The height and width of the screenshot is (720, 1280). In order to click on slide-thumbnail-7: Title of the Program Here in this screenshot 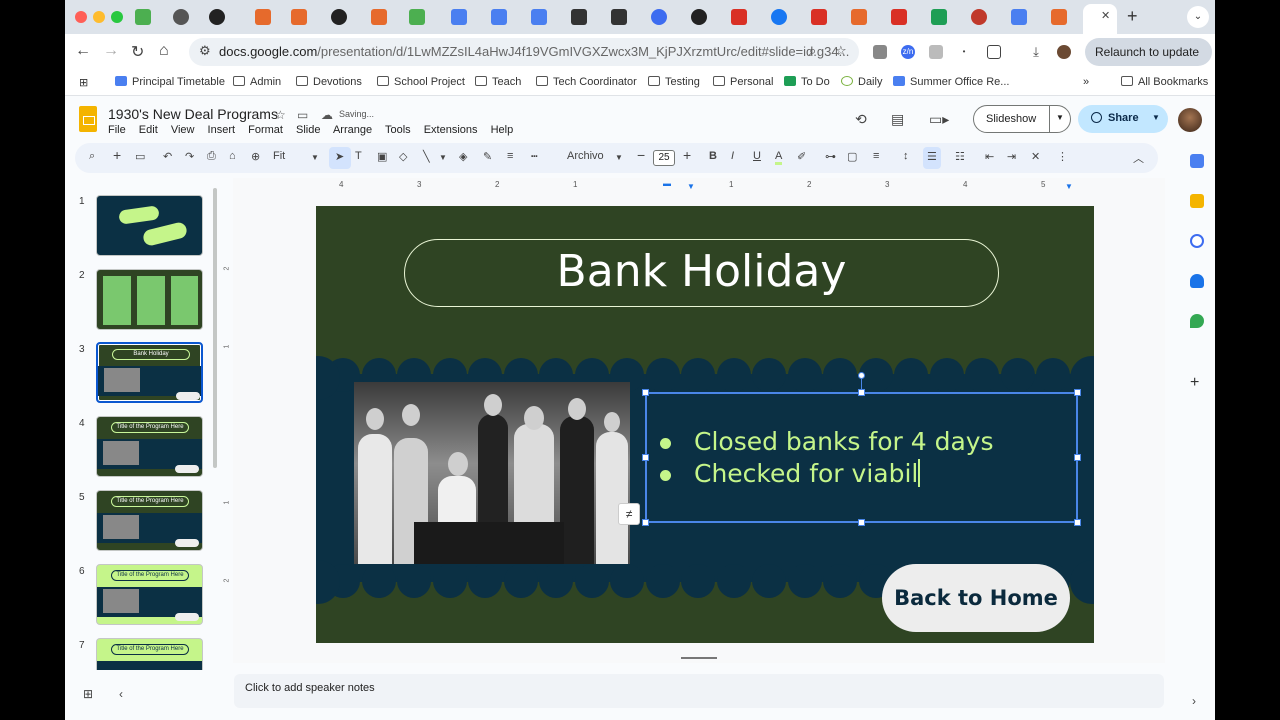, I will do `click(149, 654)`.